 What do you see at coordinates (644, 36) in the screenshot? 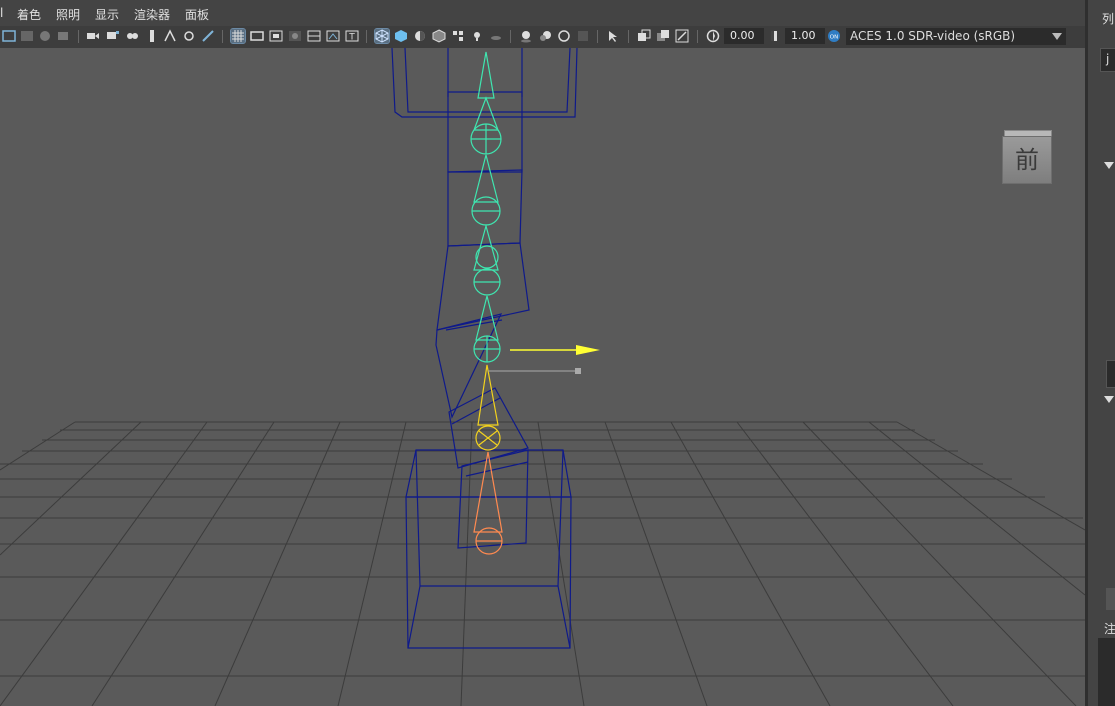
I see `xray-icon` at bounding box center [644, 36].